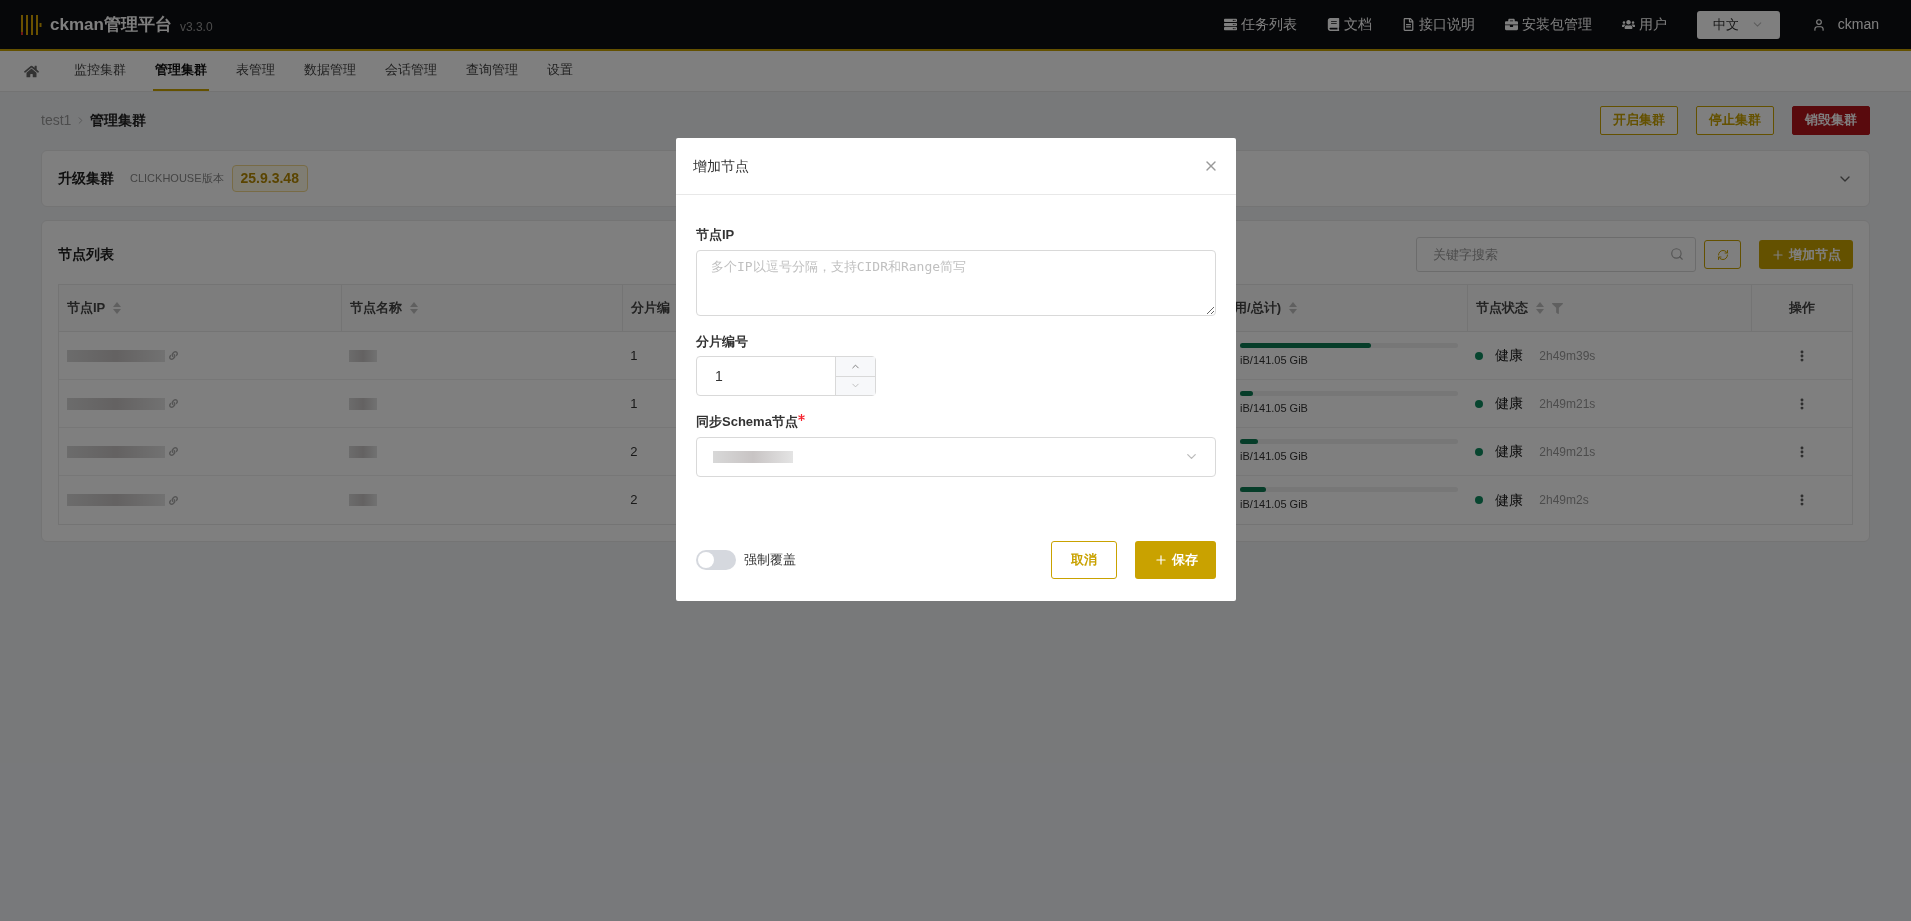 Image resolution: width=1911 pixels, height=921 pixels. What do you see at coordinates (196, 27) in the screenshot?
I see `version-text: v3.3.0` at bounding box center [196, 27].